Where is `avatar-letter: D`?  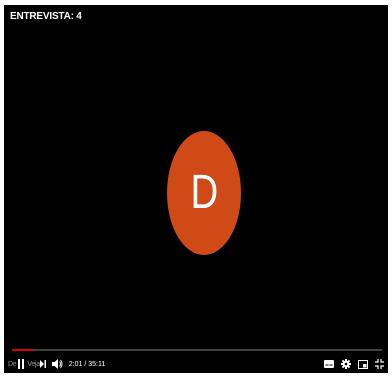
avatar-letter: D is located at coordinates (204, 192).